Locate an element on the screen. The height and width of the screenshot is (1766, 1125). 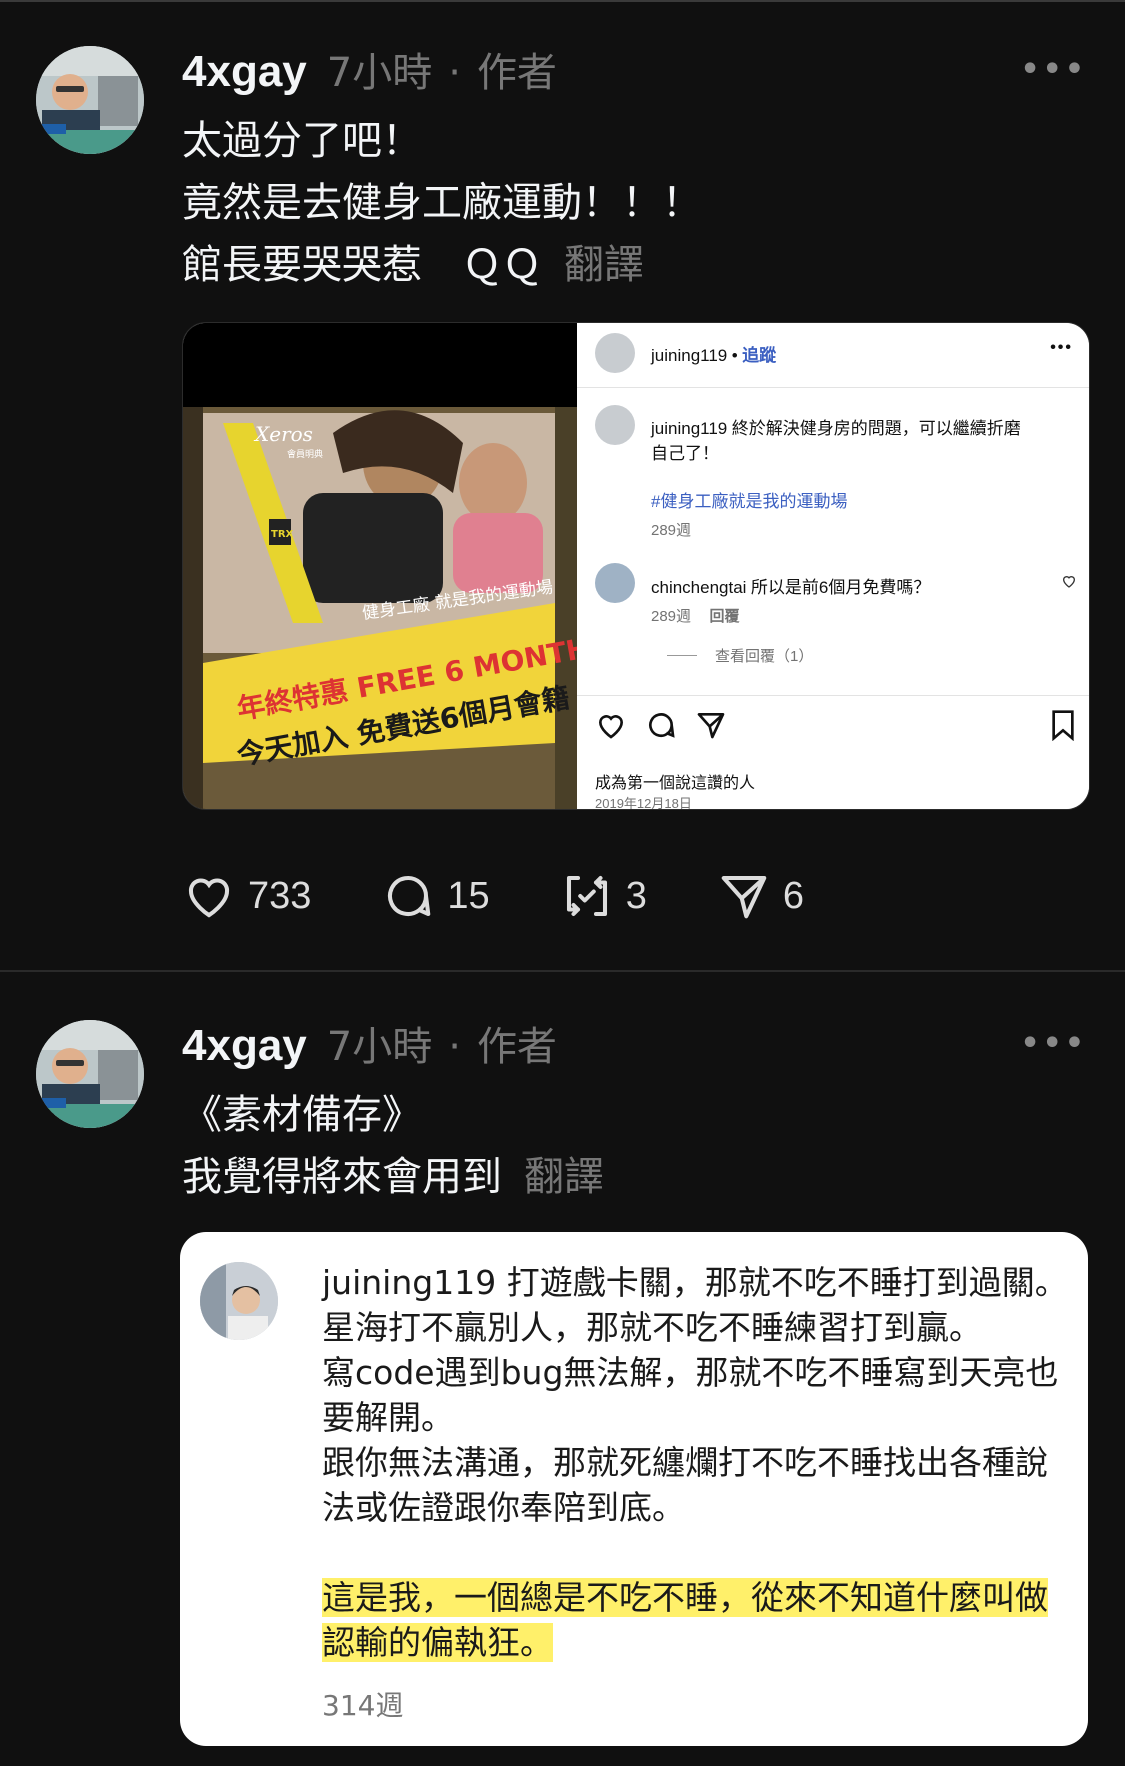
post-line: 竟然是去健身工廠運動！！！ is located at coordinates (442, 203).